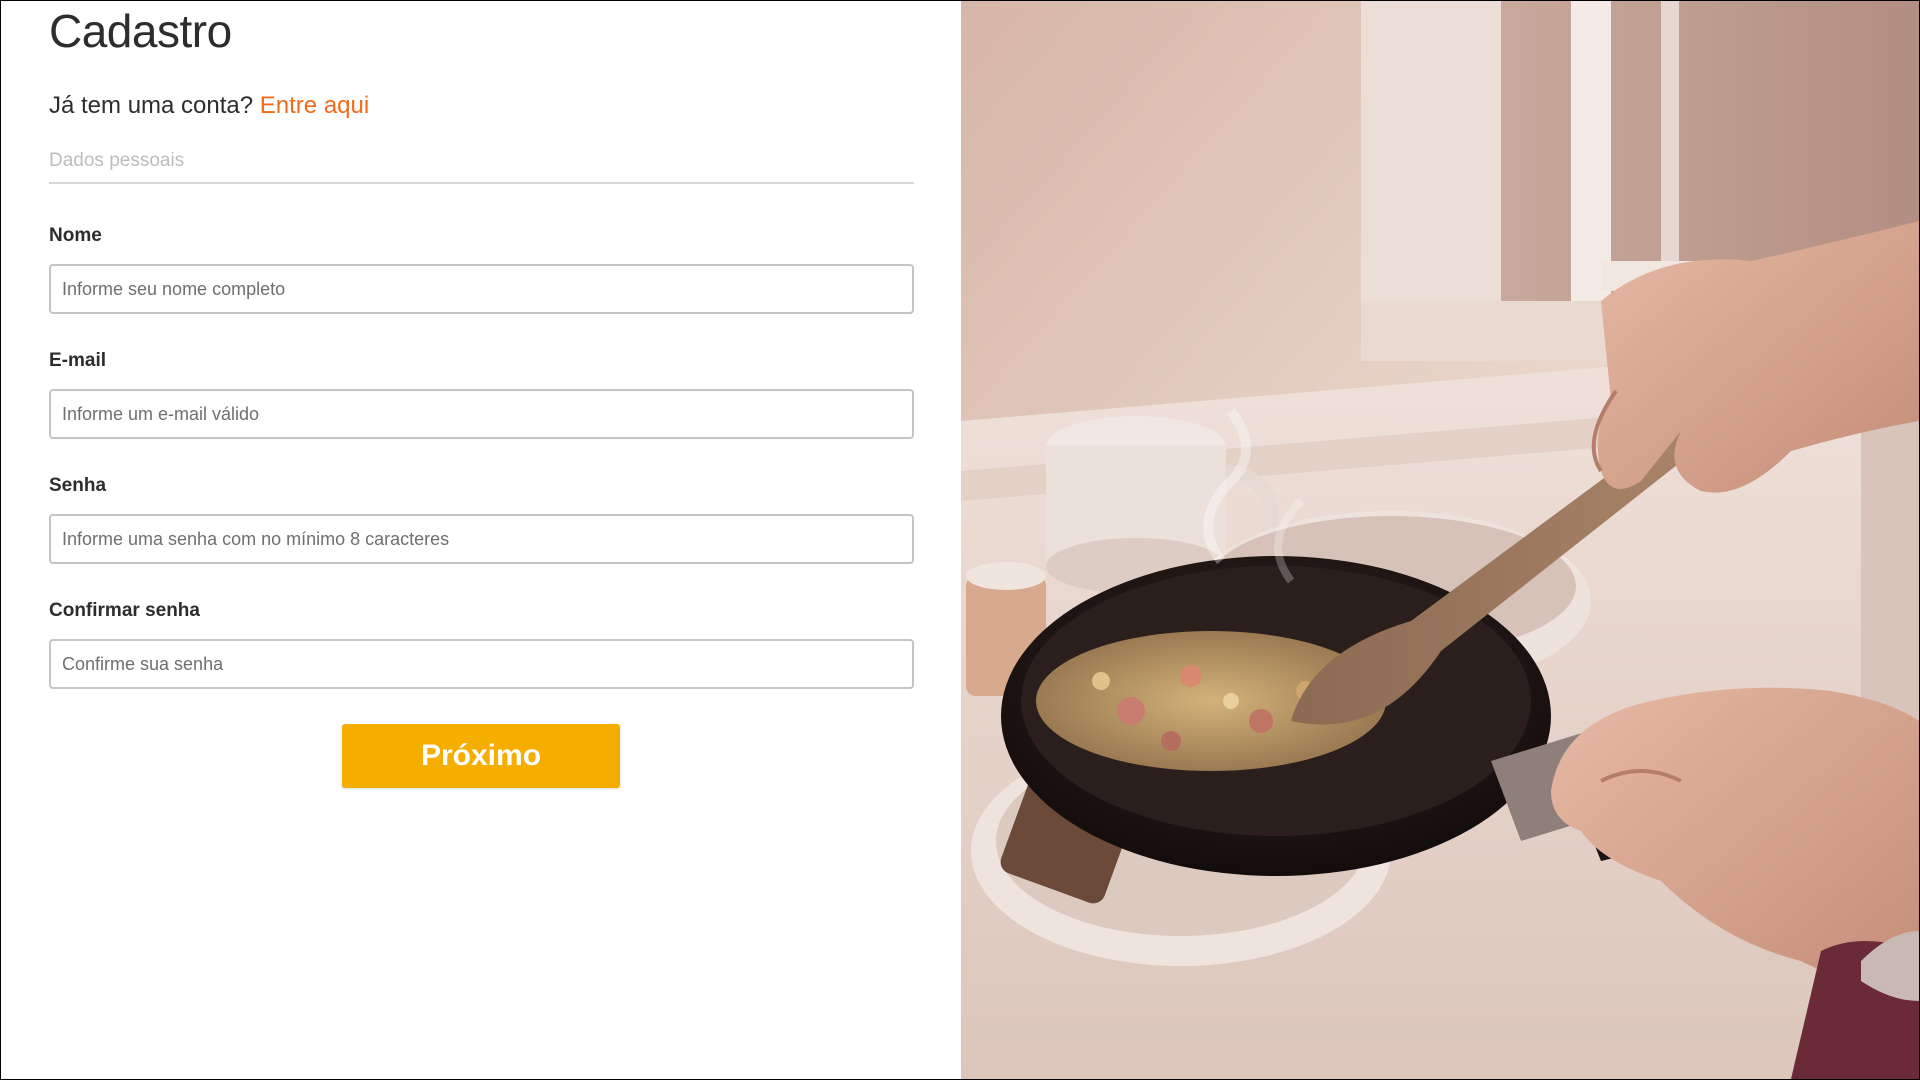 The image size is (1920, 1080). Describe the element at coordinates (481, 664) in the screenshot. I see `confirm-password-field` at that location.